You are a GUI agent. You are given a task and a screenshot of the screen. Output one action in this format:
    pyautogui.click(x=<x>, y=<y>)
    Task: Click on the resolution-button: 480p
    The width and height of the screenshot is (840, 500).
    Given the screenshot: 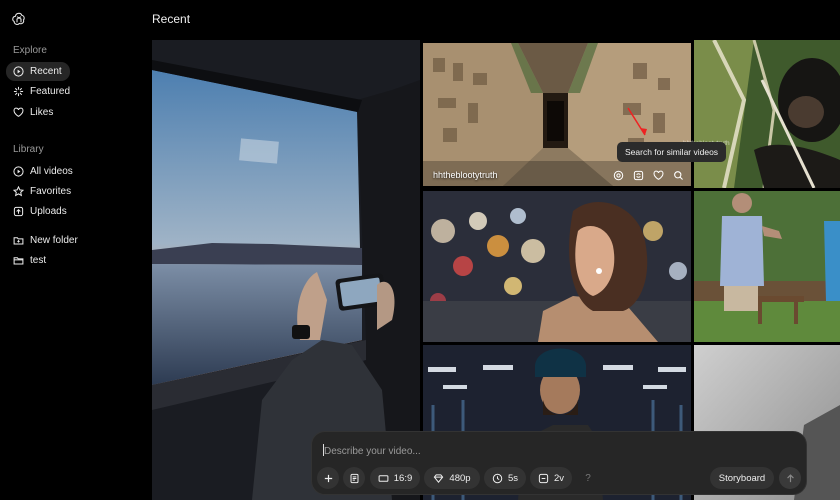 What is the action you would take?
    pyautogui.click(x=452, y=478)
    